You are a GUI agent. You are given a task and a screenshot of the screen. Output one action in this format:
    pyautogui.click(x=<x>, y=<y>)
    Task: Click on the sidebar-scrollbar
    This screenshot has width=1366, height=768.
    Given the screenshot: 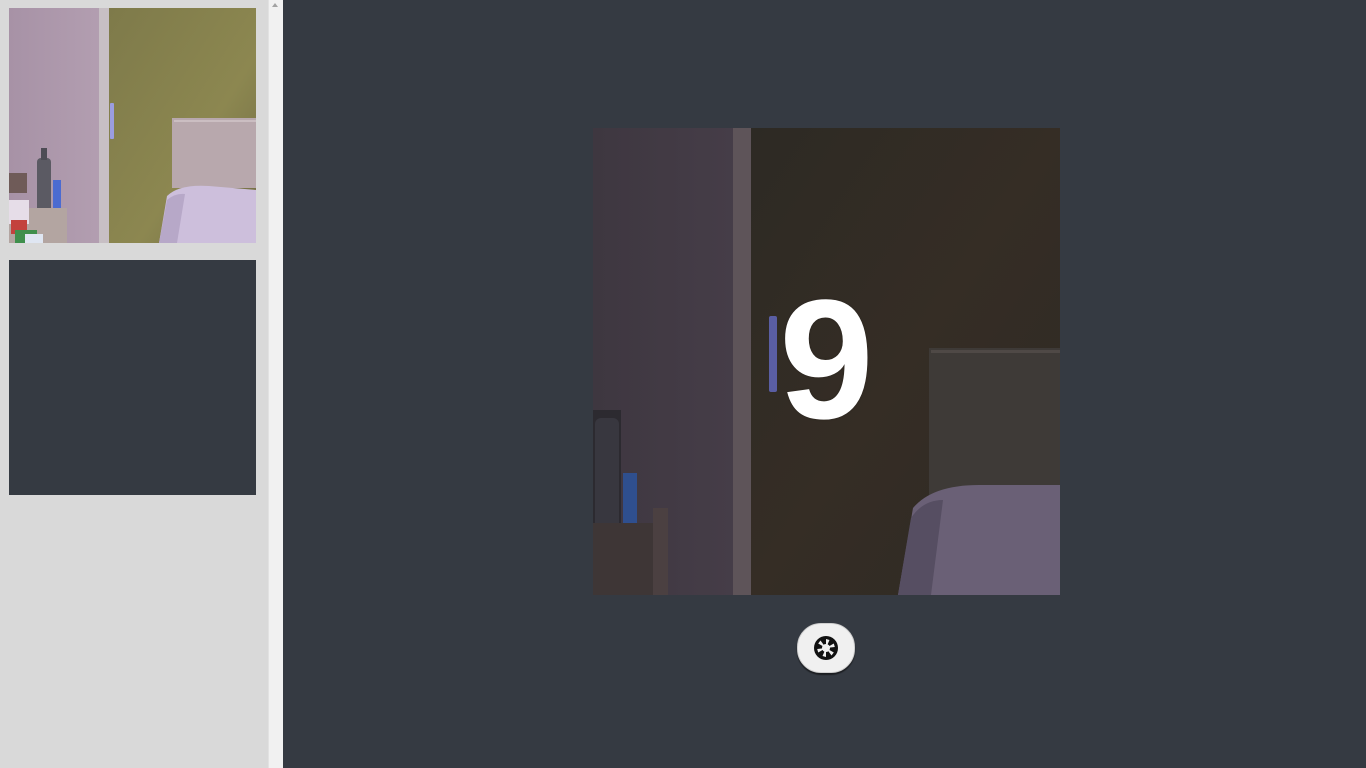 What is the action you would take?
    pyautogui.click(x=275, y=384)
    